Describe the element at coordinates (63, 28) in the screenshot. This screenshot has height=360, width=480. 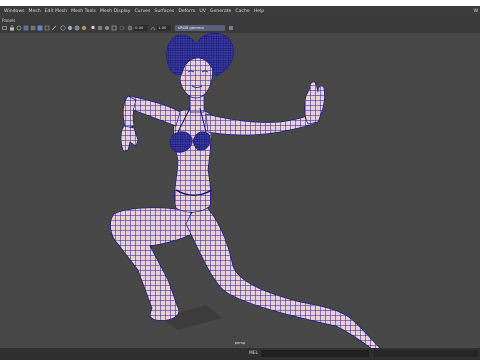
I see `wireframe-icon` at that location.